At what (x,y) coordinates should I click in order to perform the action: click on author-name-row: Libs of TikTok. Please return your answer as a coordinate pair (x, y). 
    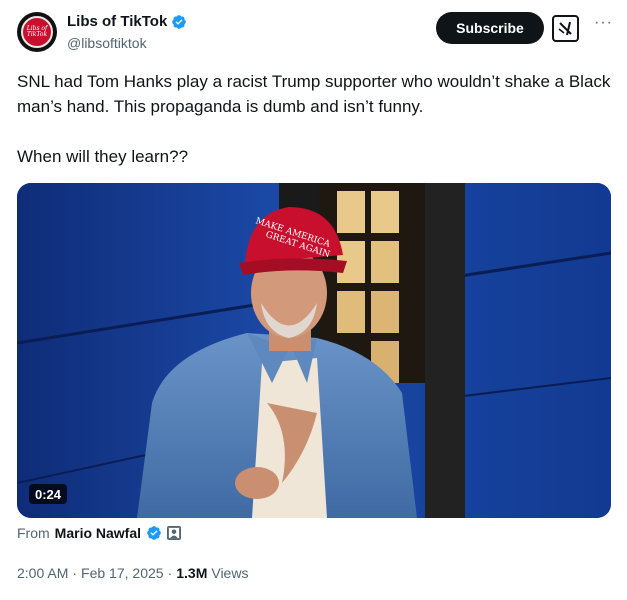
    Looking at the image, I should click on (127, 21).